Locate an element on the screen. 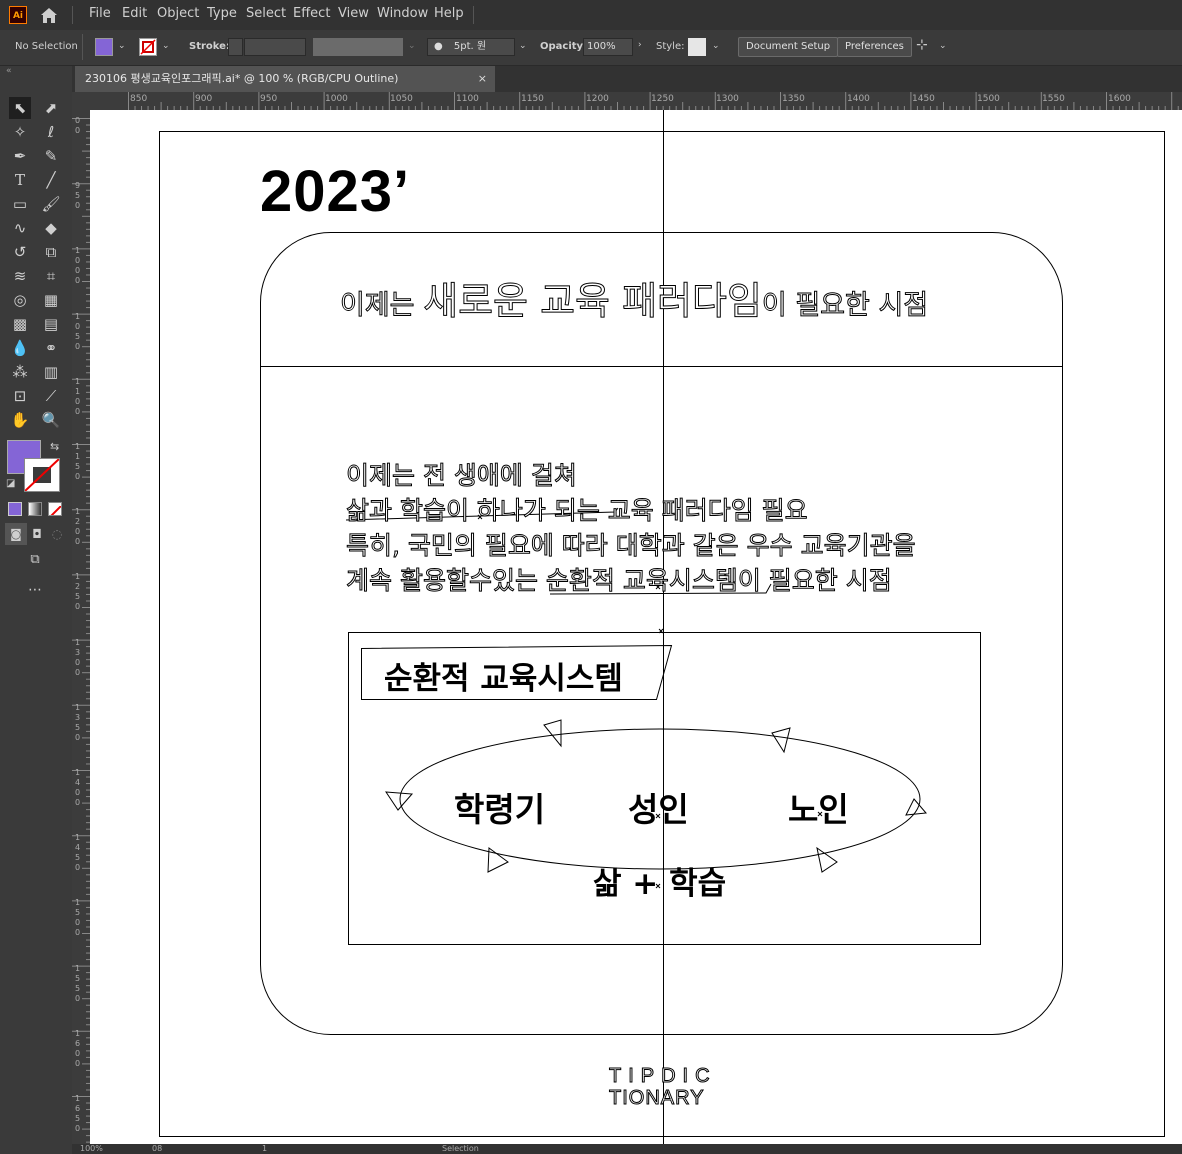  stroke-color-box is located at coordinates (42, 475).